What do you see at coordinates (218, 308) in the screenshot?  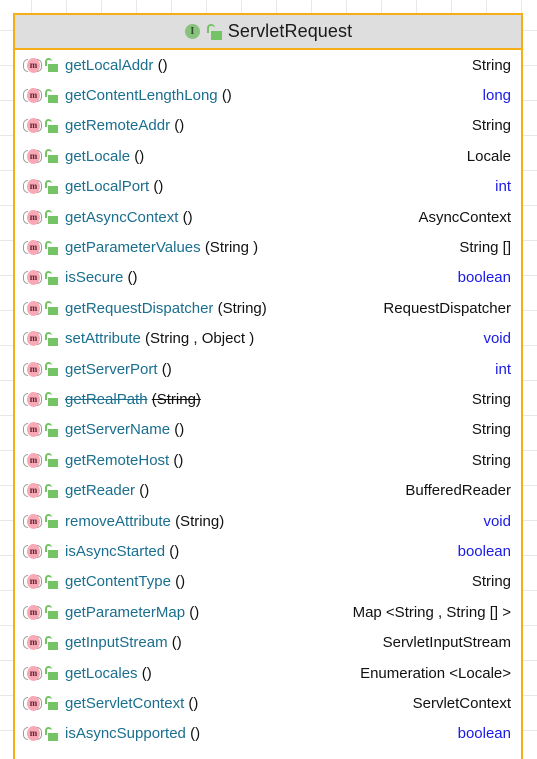 I see `member-signature: getRequestDispatcher (String)` at bounding box center [218, 308].